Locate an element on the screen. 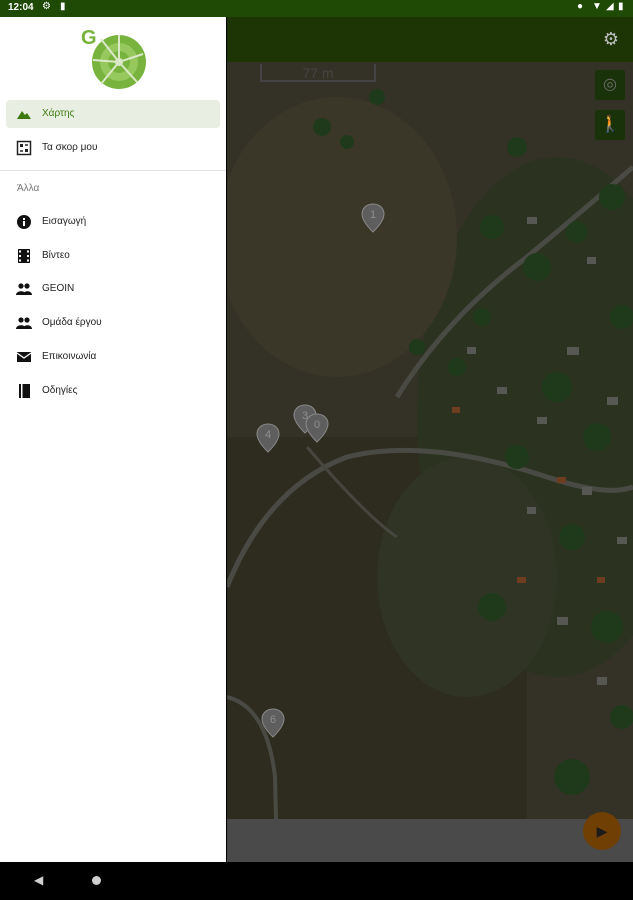  drawer-divider is located at coordinates (113, 170).